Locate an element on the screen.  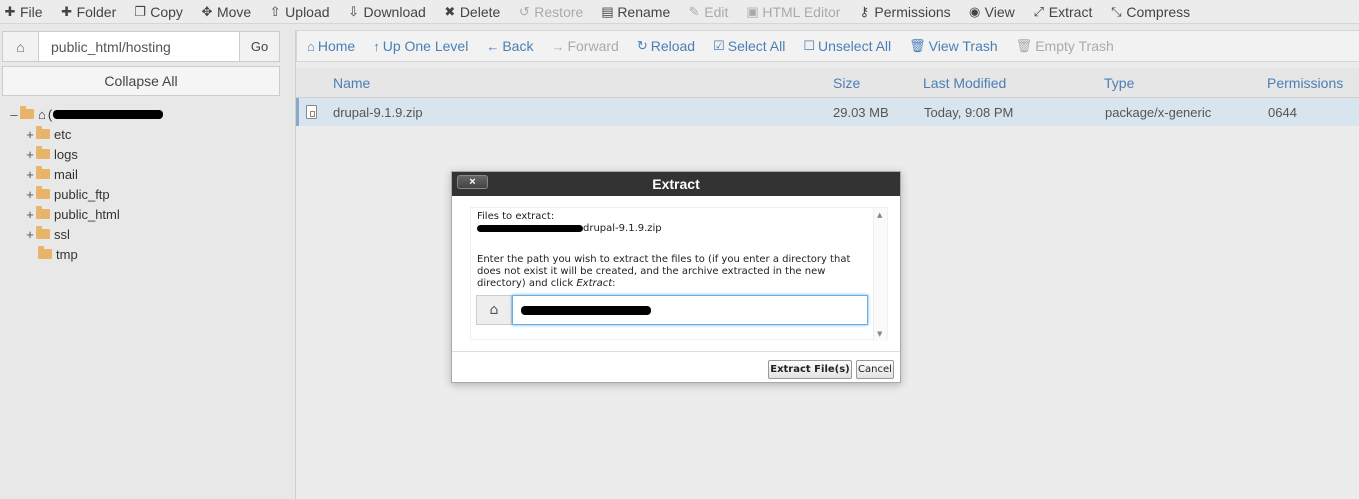
file-permissions: 0644 is located at coordinates (1282, 112).